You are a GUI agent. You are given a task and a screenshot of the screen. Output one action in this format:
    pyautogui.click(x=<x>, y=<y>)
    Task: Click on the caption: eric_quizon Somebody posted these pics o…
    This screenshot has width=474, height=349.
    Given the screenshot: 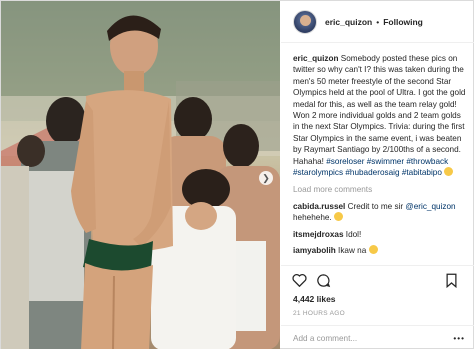 What is the action you would take?
    pyautogui.click(x=381, y=115)
    